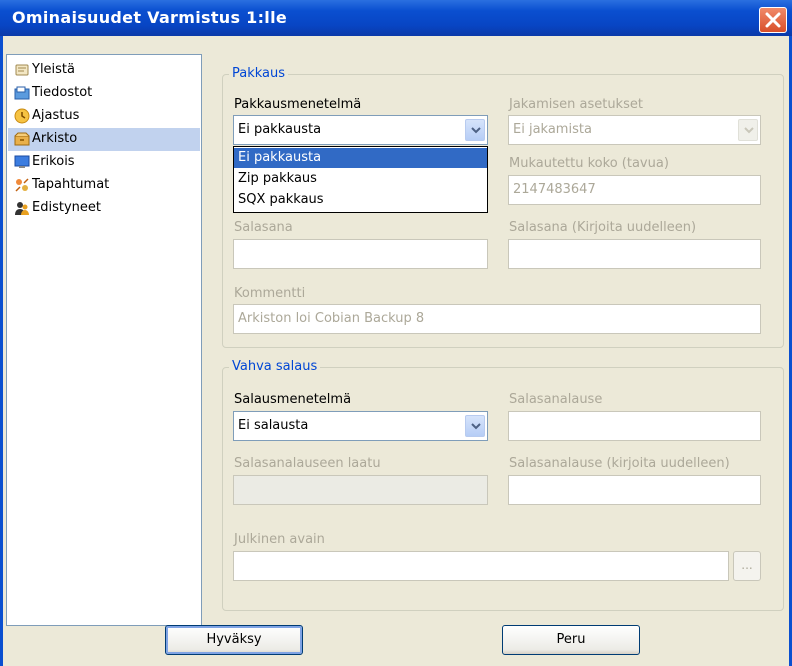  What do you see at coordinates (360, 130) in the screenshot?
I see `compression-method-select: Ei pakkausta` at bounding box center [360, 130].